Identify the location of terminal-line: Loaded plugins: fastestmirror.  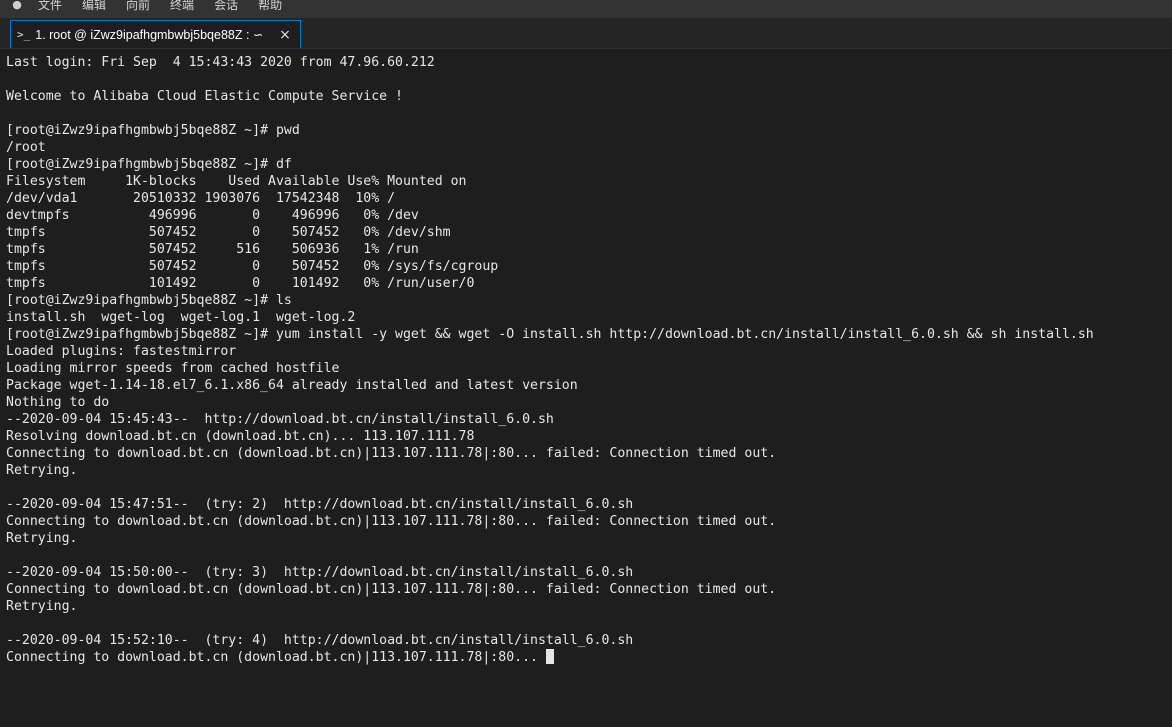
(121, 351).